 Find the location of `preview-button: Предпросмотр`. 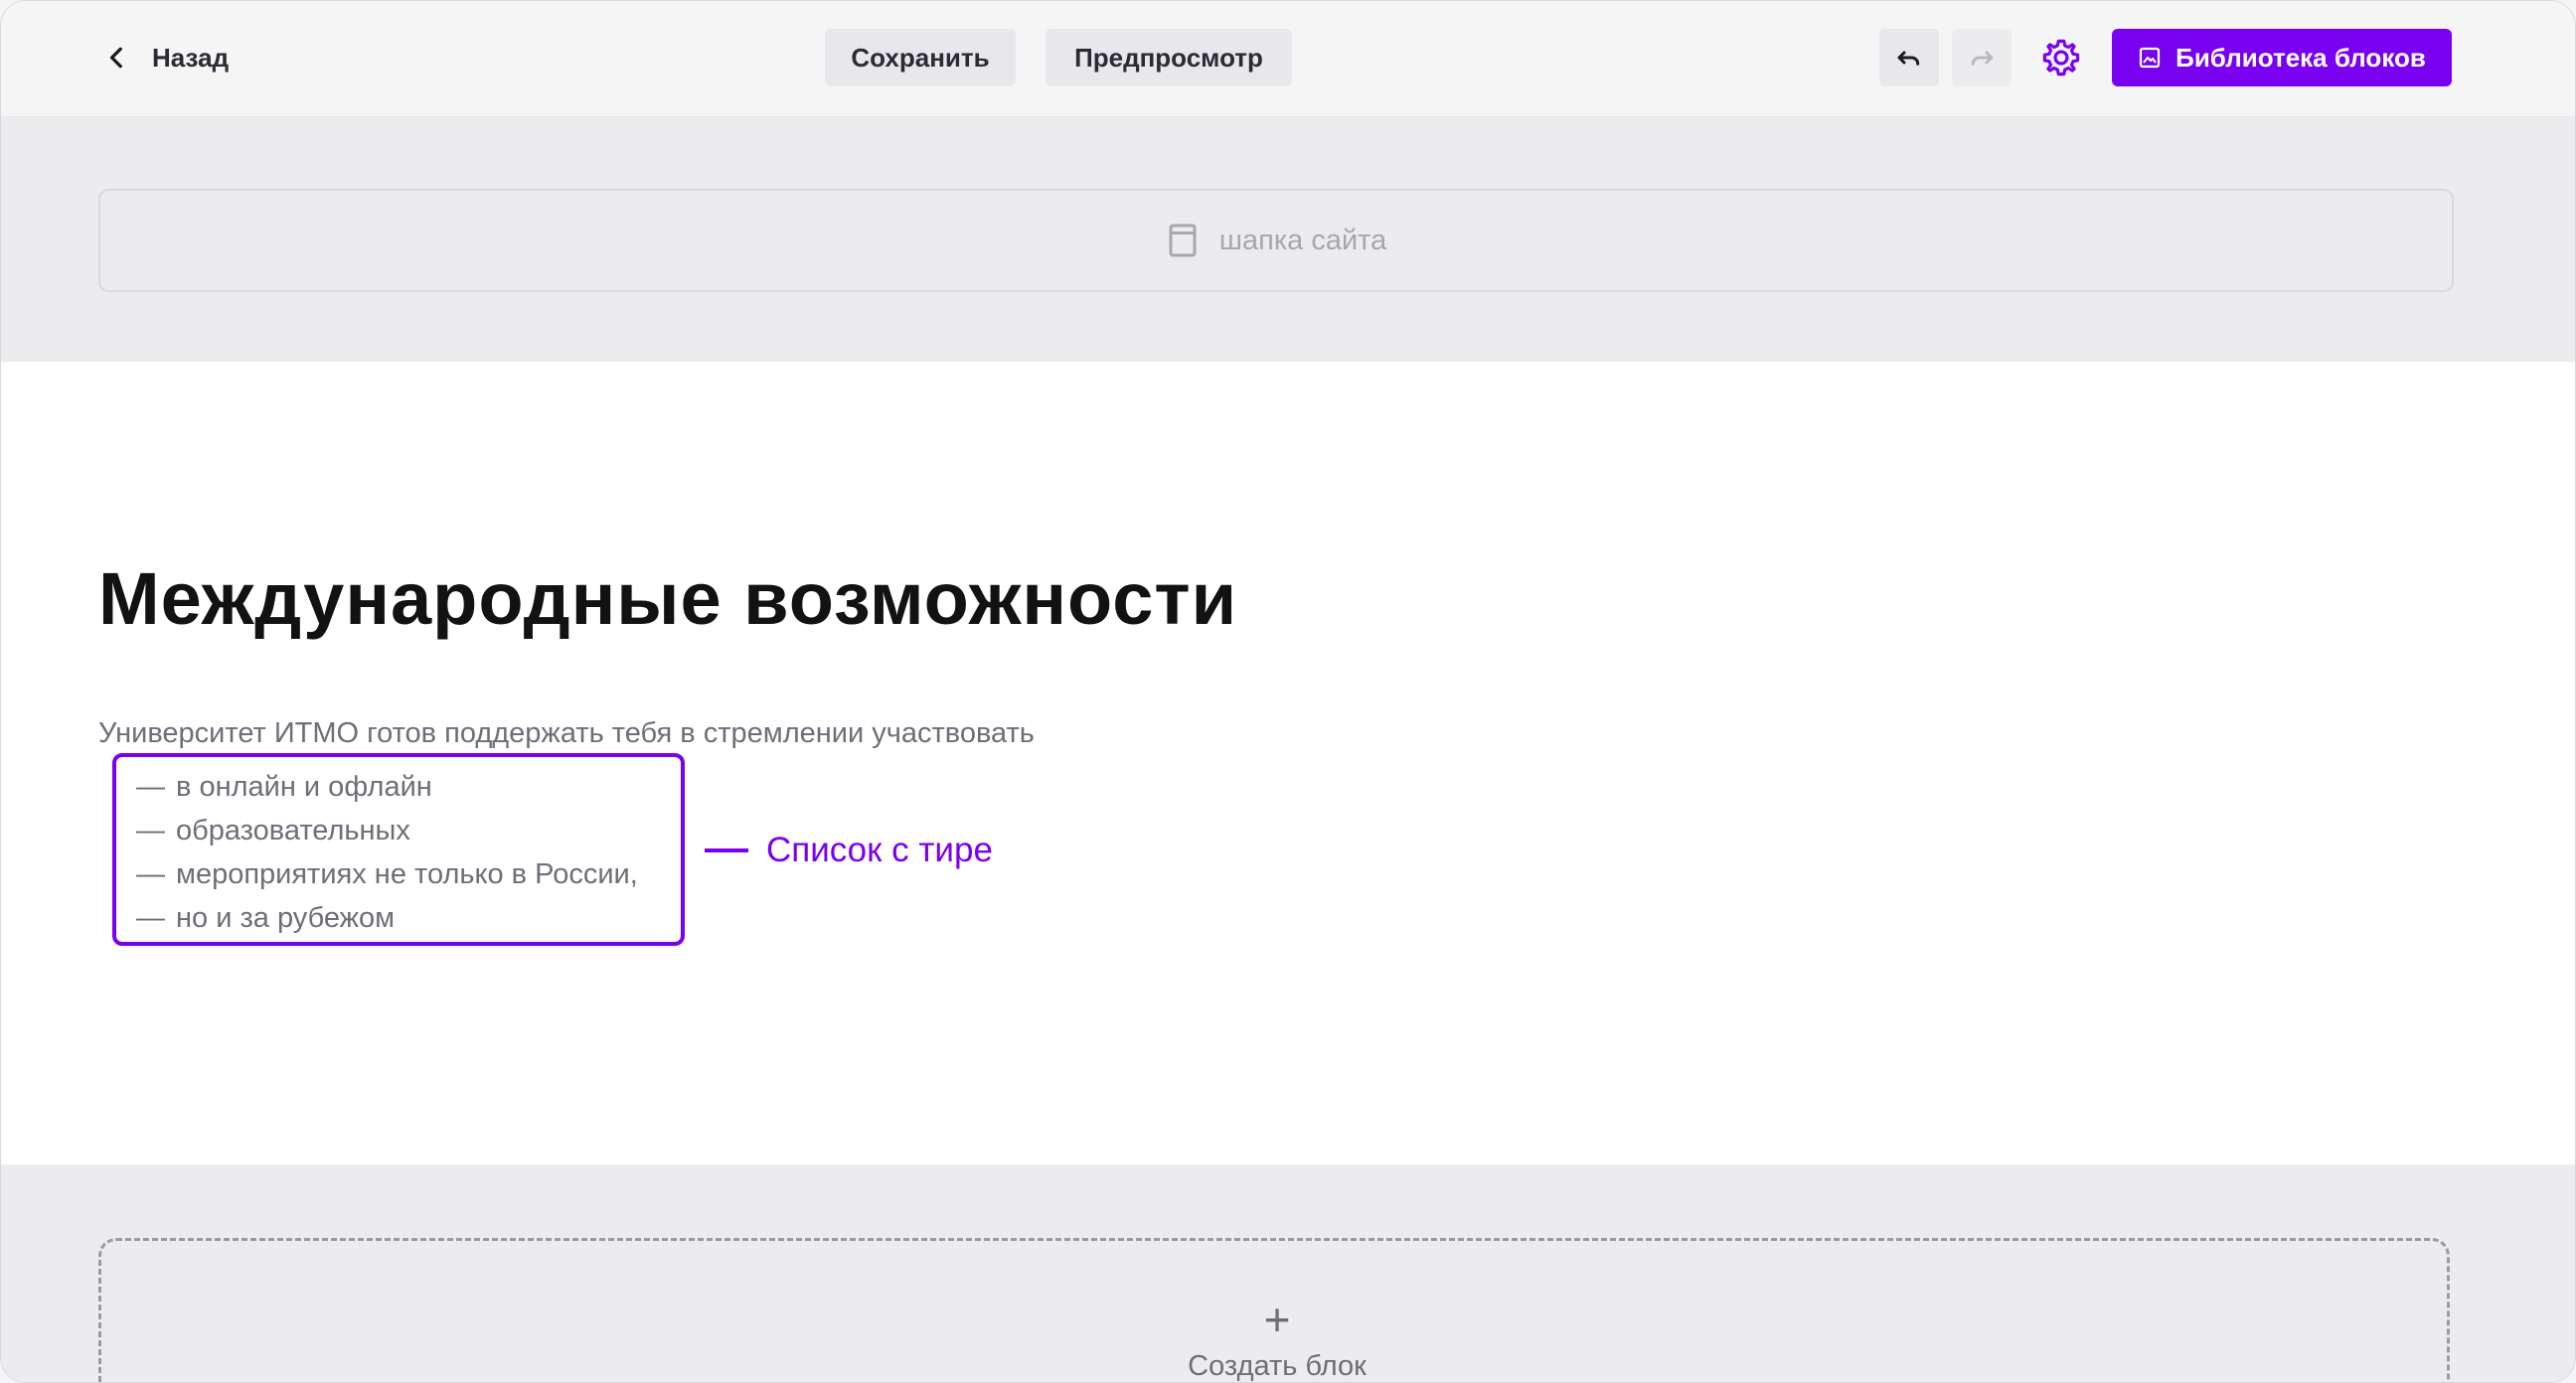

preview-button: Предпросмотр is located at coordinates (1169, 58).